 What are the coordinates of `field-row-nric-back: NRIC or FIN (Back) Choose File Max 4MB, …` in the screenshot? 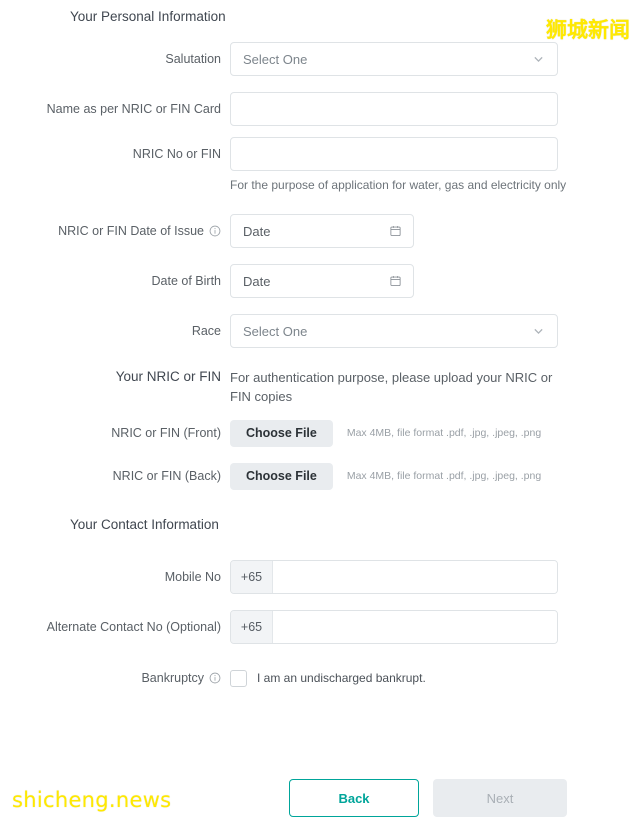 It's located at (321, 476).